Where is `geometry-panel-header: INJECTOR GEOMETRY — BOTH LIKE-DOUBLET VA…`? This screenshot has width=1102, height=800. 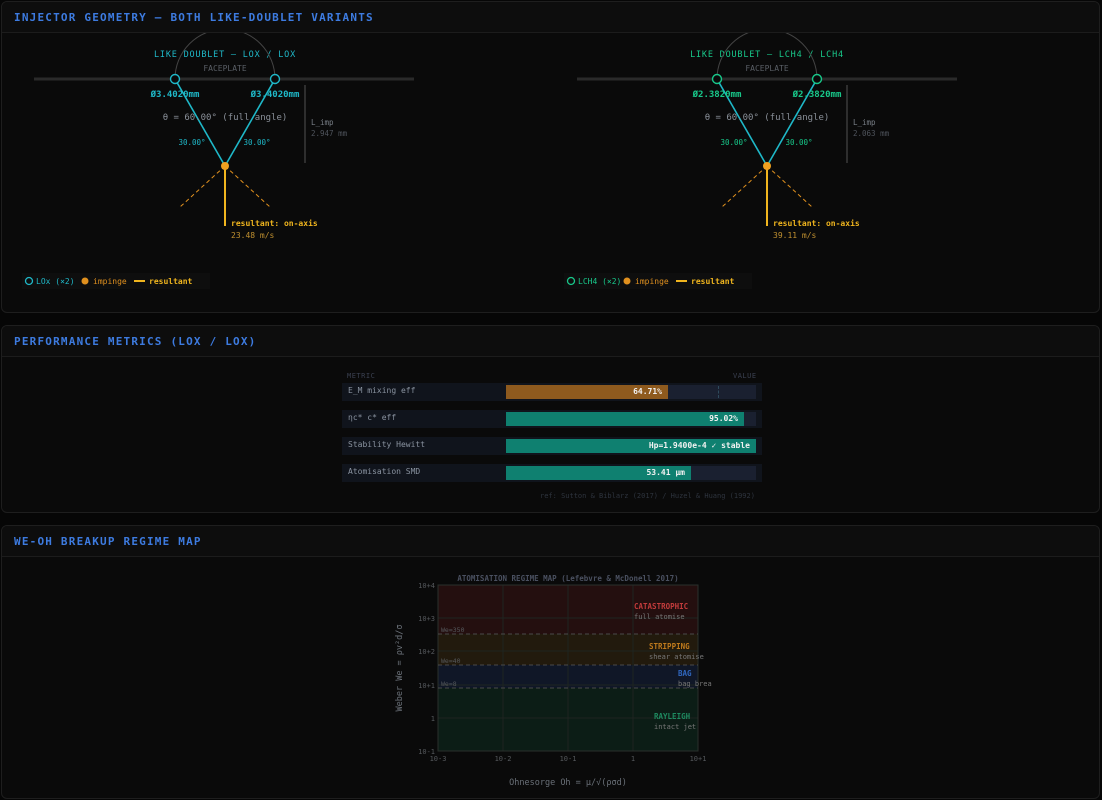
geometry-panel-header: INJECTOR GEOMETRY — BOTH LIKE-DOUBLET VA… is located at coordinates (550, 17).